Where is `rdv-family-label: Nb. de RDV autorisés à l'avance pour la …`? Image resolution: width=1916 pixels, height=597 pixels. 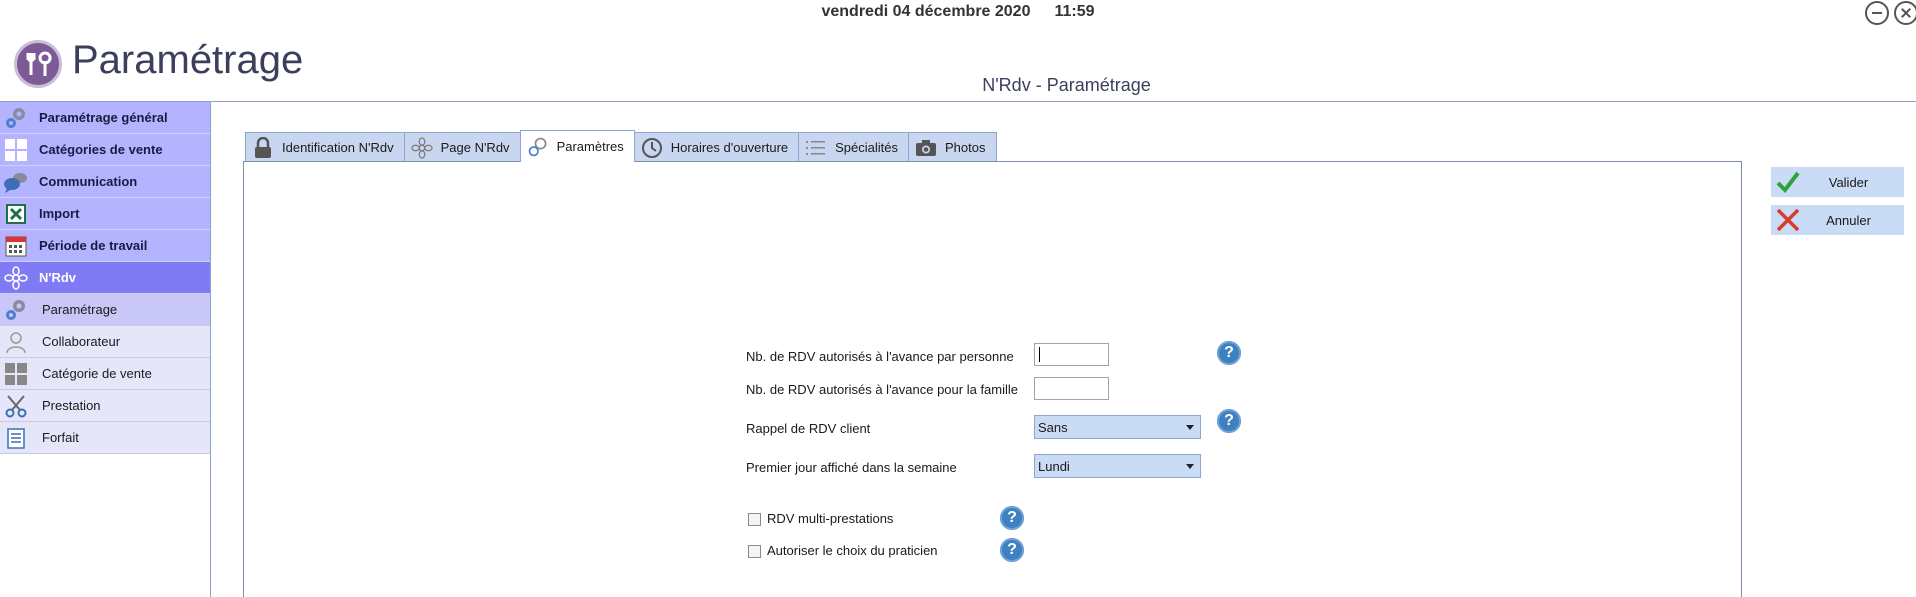 rdv-family-label: Nb. de RDV autorisés à l'avance pour la … is located at coordinates (882, 389).